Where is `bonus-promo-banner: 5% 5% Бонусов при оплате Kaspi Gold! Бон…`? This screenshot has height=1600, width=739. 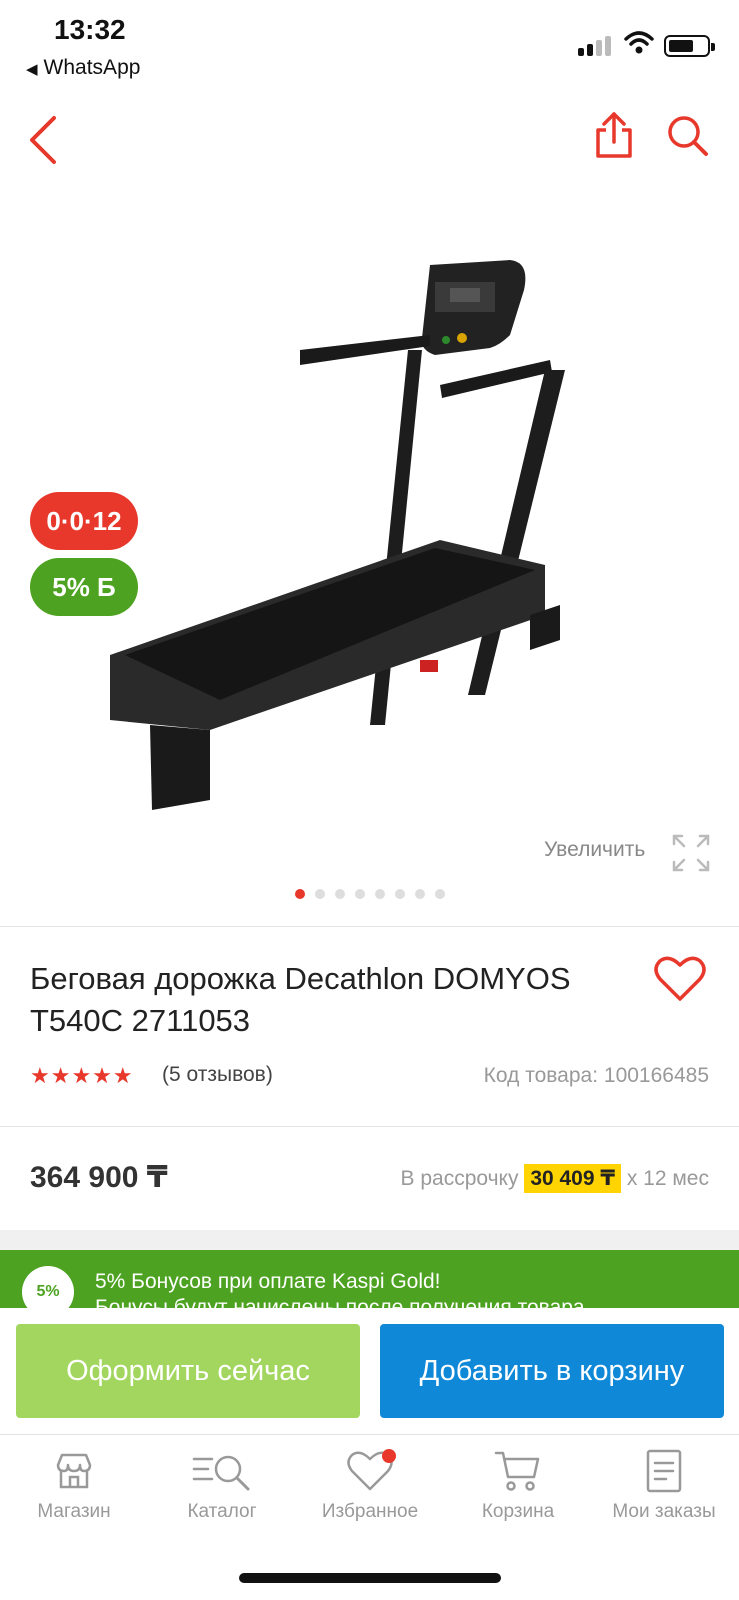 bonus-promo-banner: 5% 5% Бонусов при оплате Kaspi Gold! Бон… is located at coordinates (369, 1279).